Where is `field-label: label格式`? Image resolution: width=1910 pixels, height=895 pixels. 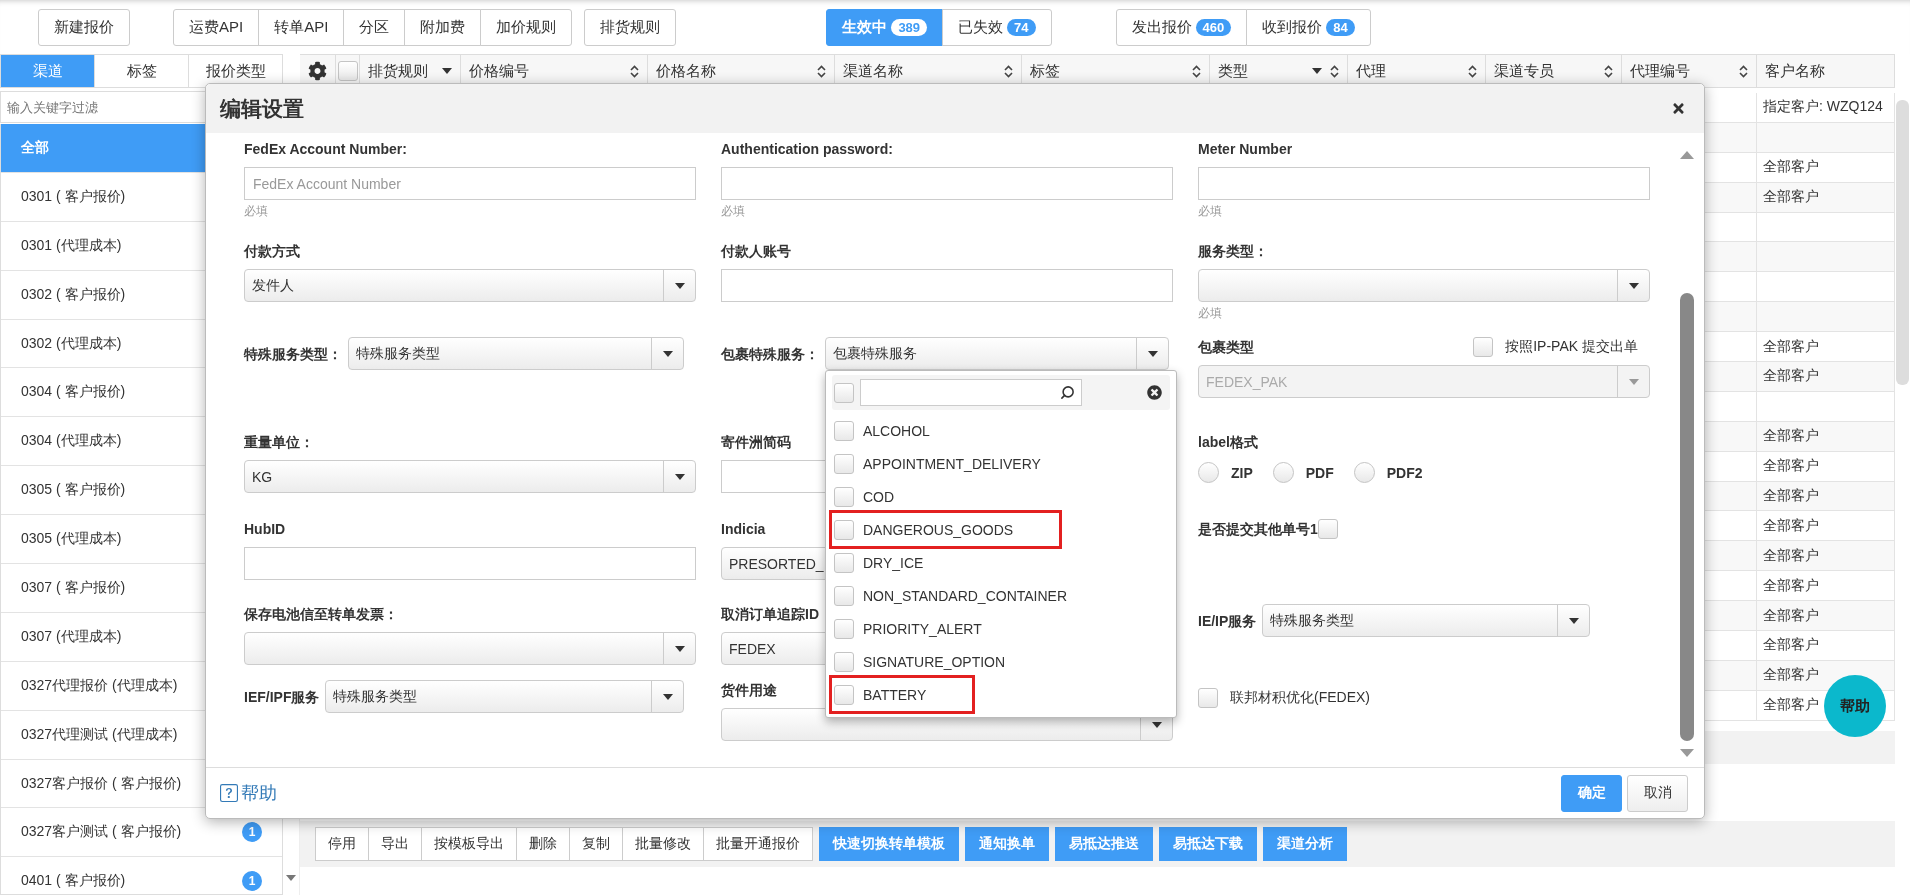 field-label: label格式 is located at coordinates (1228, 442).